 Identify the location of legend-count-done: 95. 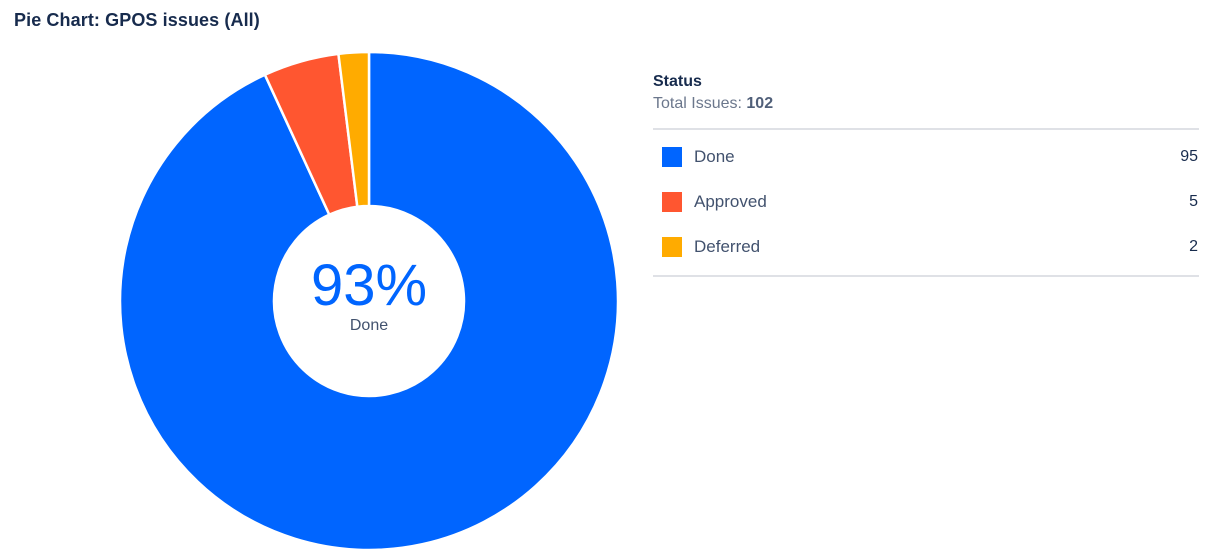
(1189, 156).